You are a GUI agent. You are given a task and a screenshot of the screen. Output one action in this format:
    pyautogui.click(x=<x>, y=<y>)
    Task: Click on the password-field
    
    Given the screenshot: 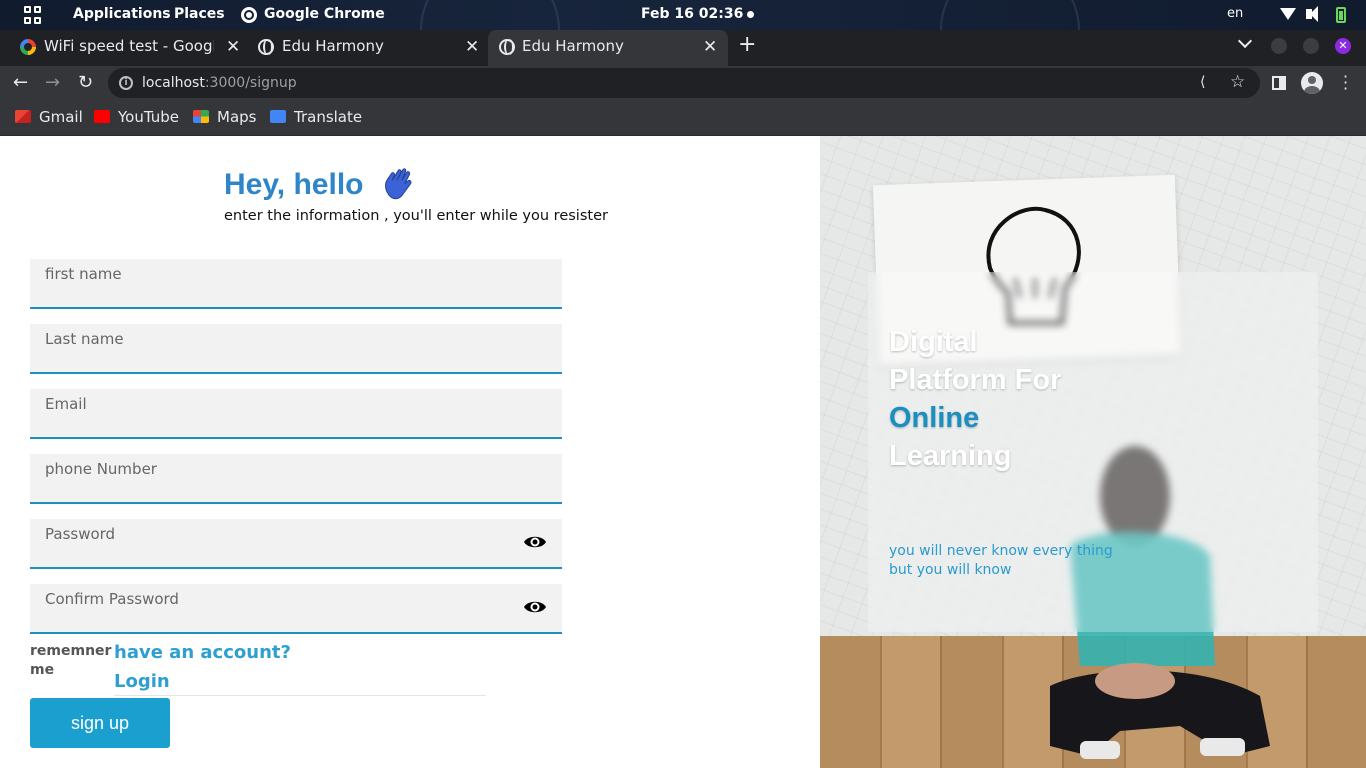 What is the action you would take?
    pyautogui.click(x=296, y=544)
    